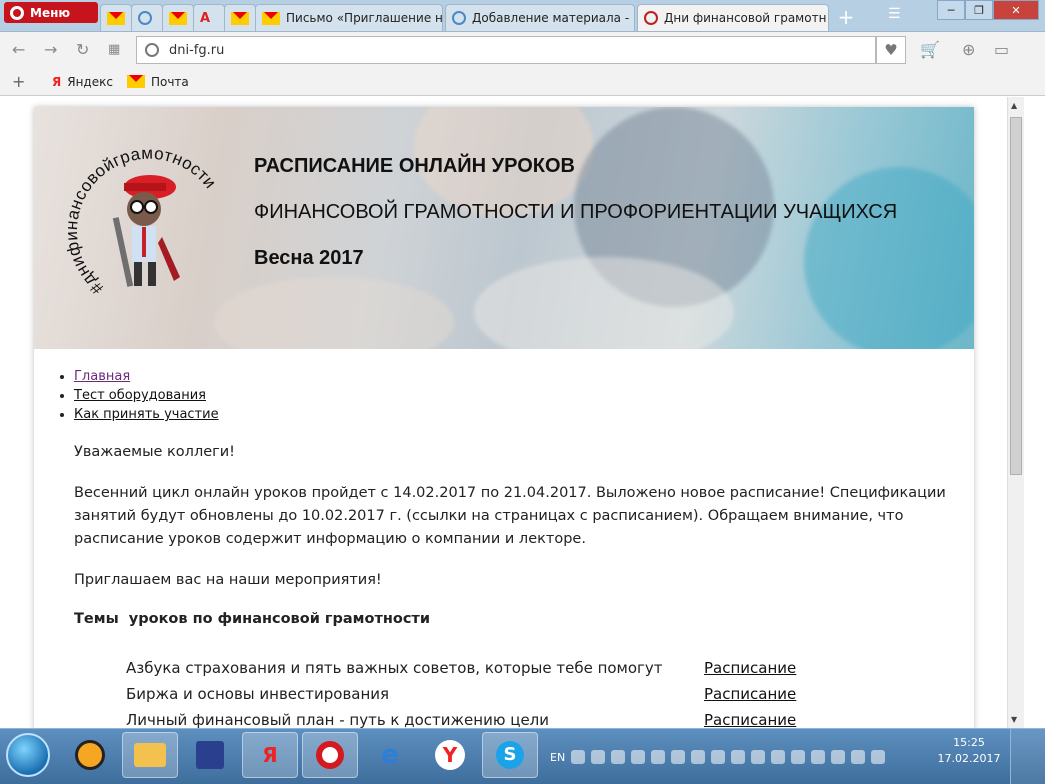  What do you see at coordinates (1016, 10) in the screenshot?
I see `close-window-button: ✕` at bounding box center [1016, 10].